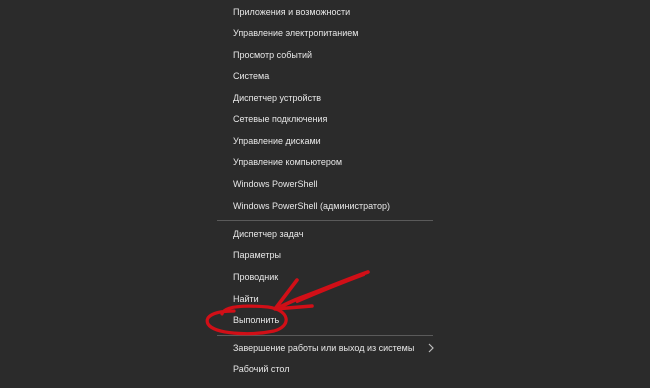  I want to click on menu-item-apps-features: Приложения и возможности, so click(325, 12).